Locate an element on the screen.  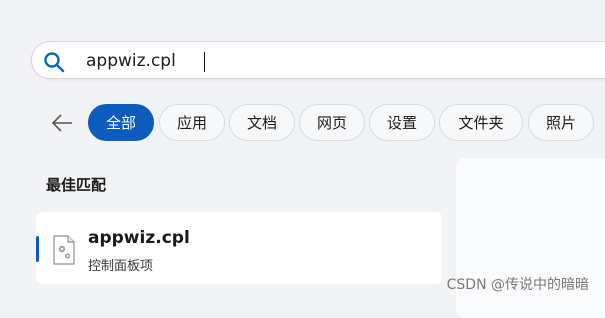
best-match-heading: 最佳匹配 is located at coordinates (76, 185).